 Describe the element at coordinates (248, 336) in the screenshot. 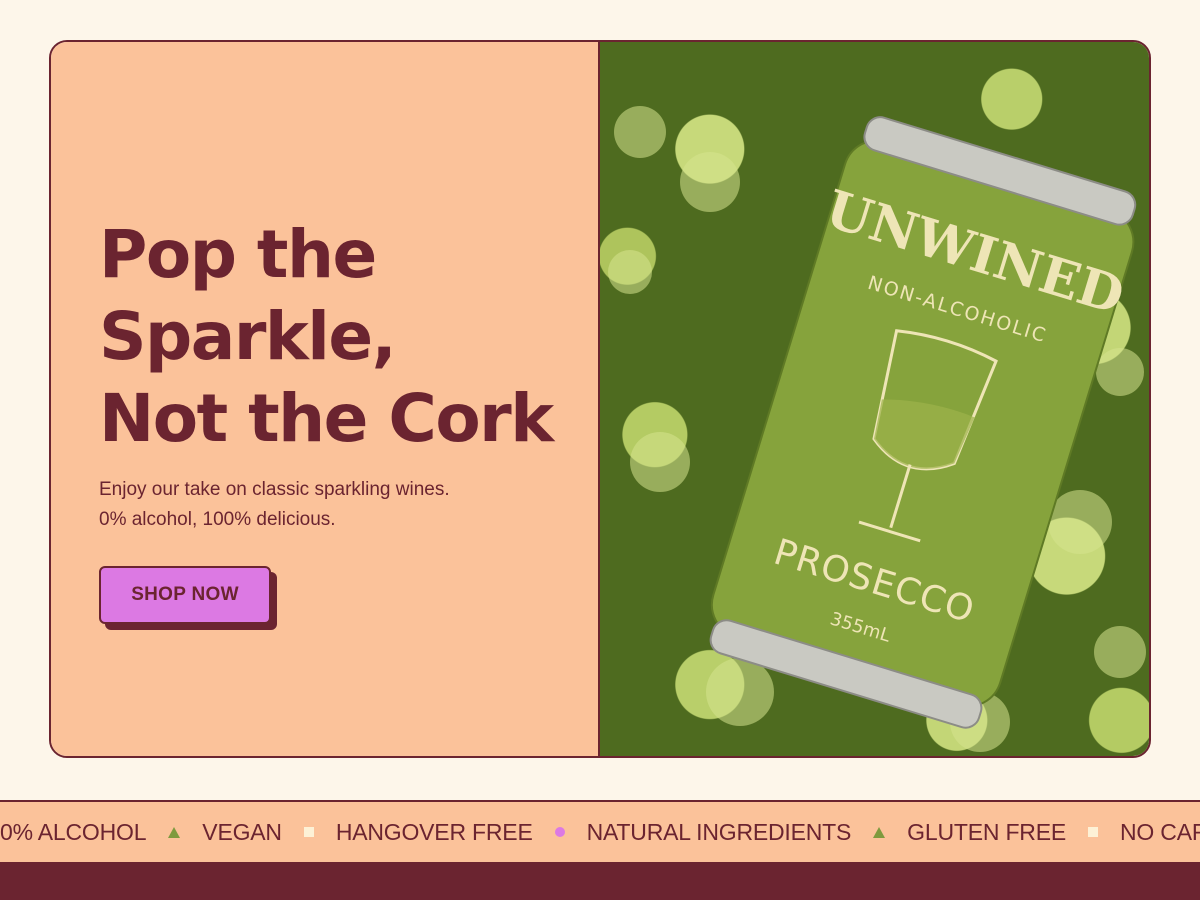

I see `headline-line: Sparkle,` at that location.